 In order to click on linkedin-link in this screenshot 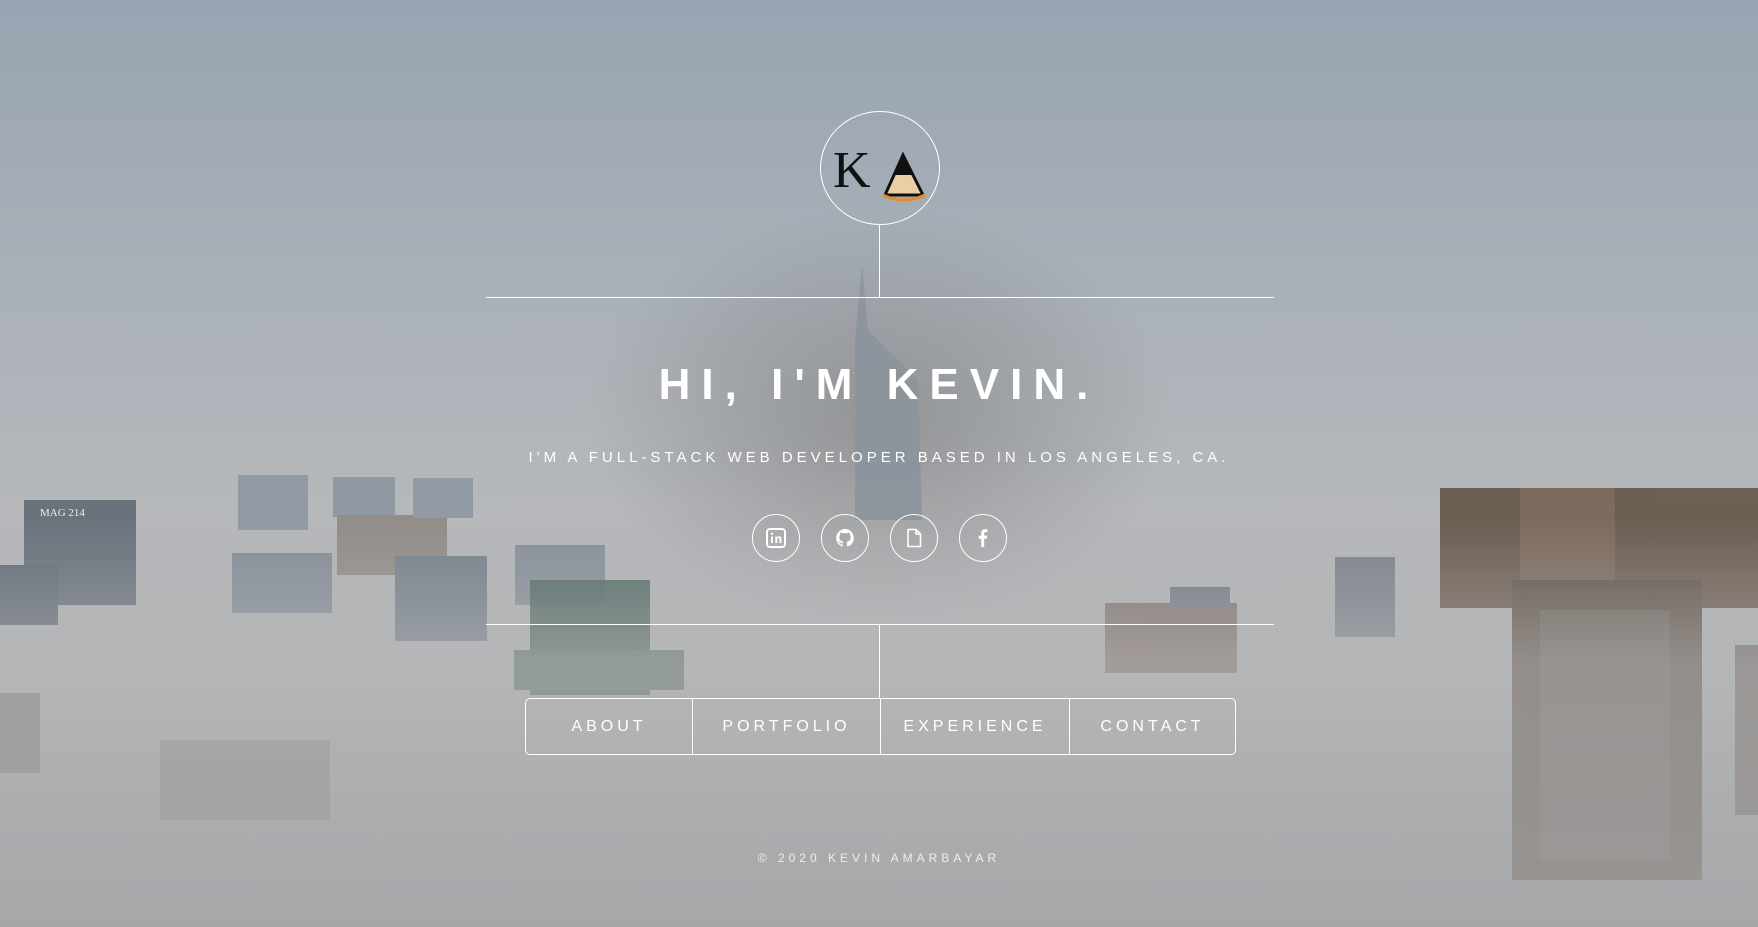, I will do `click(775, 538)`.